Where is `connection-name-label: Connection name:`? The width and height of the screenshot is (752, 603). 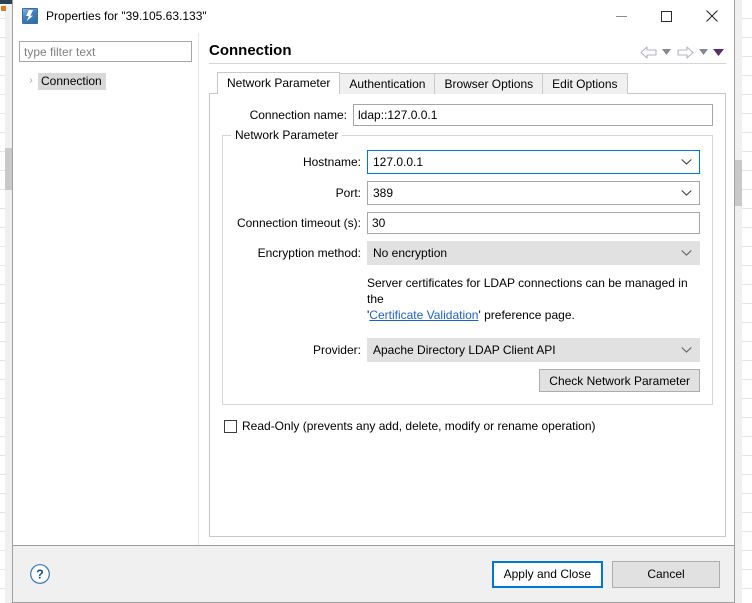 connection-name-label: Connection name: is located at coordinates (298, 115).